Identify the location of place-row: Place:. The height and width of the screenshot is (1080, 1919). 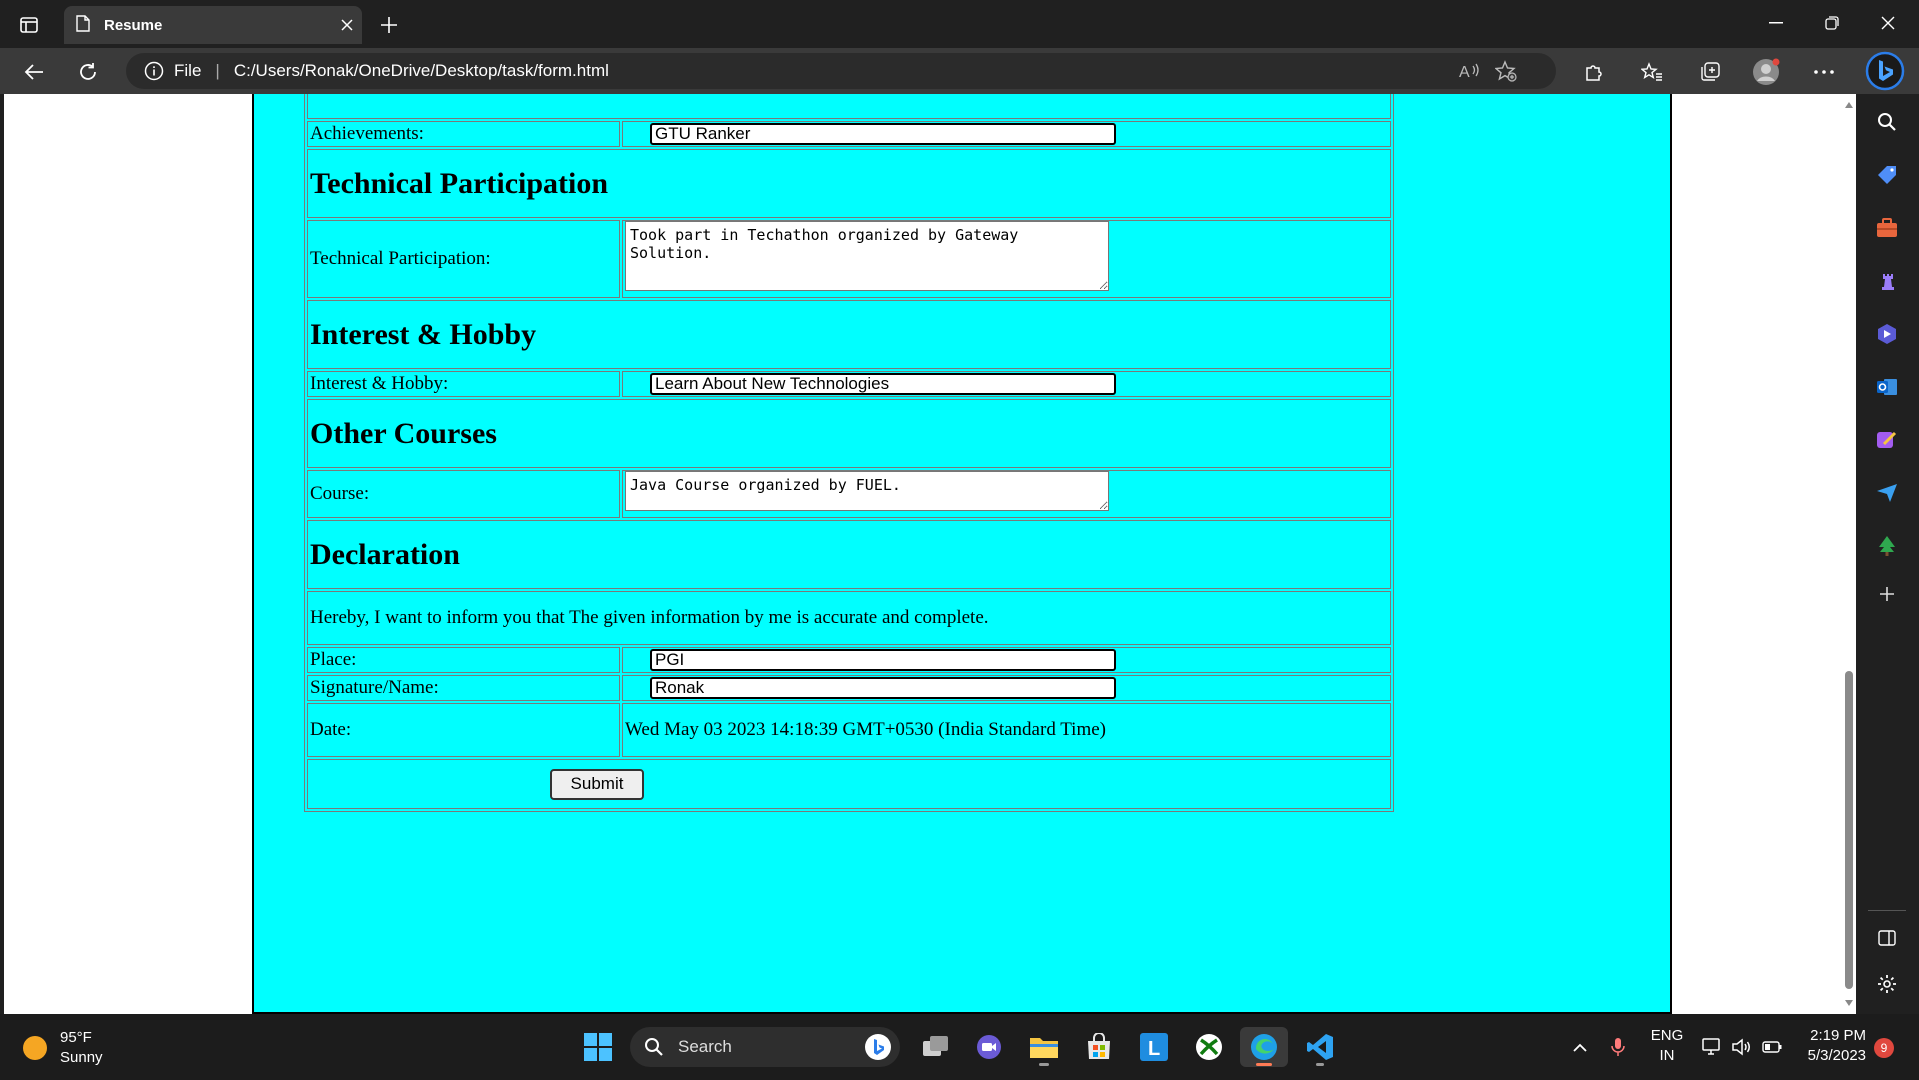
(849, 660).